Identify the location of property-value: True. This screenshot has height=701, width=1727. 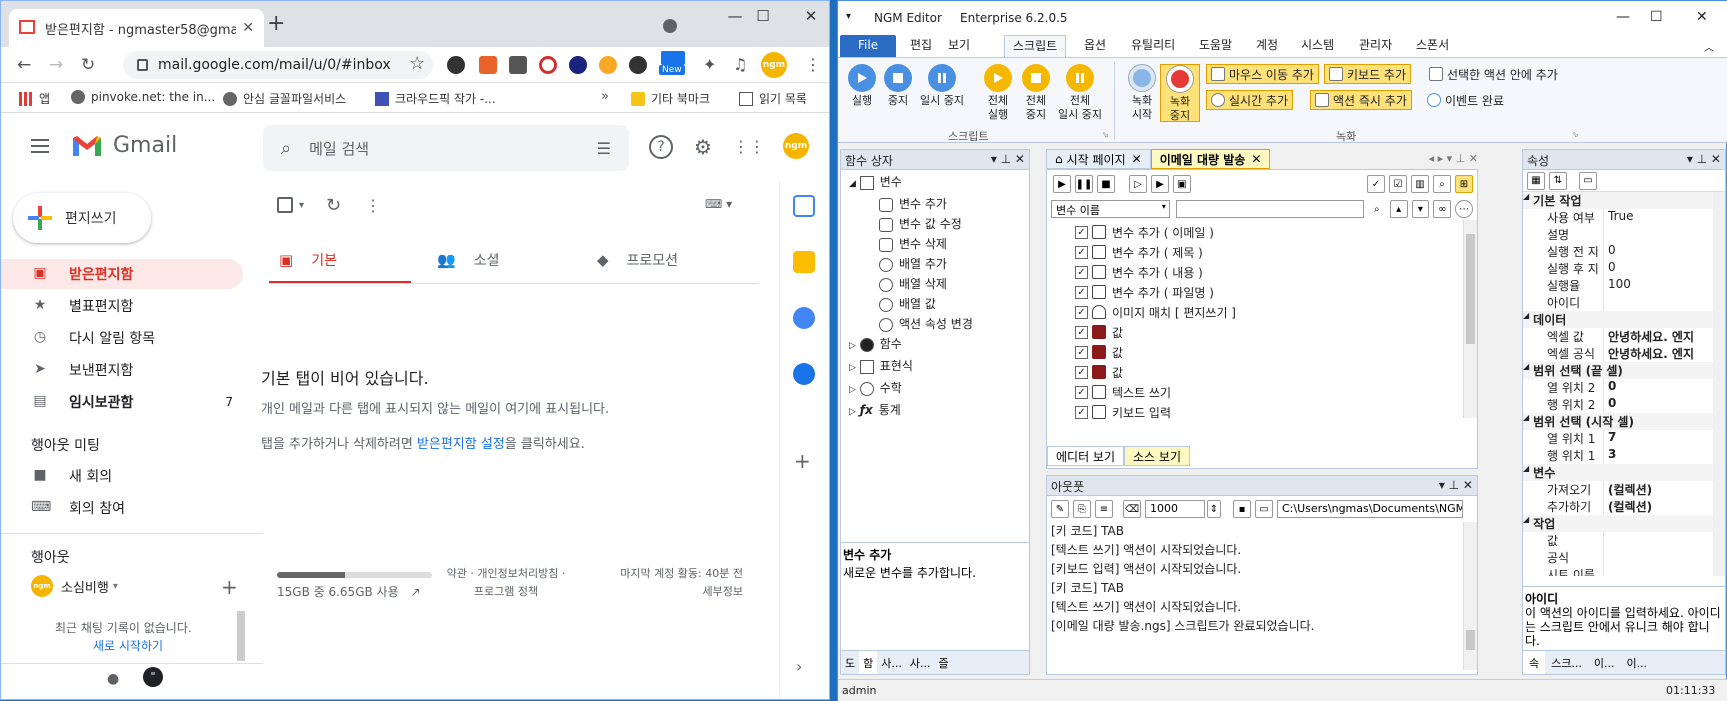
(1664, 217).